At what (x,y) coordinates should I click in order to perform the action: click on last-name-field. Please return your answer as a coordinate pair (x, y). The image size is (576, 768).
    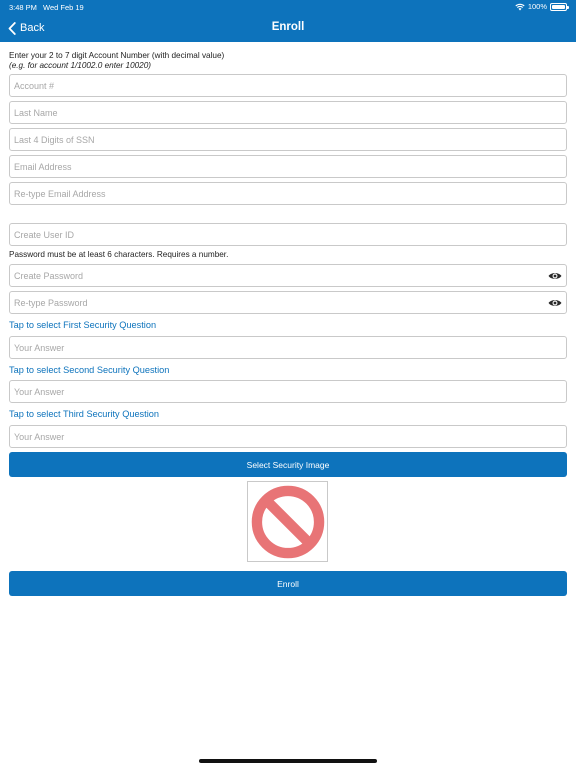
    Looking at the image, I should click on (288, 112).